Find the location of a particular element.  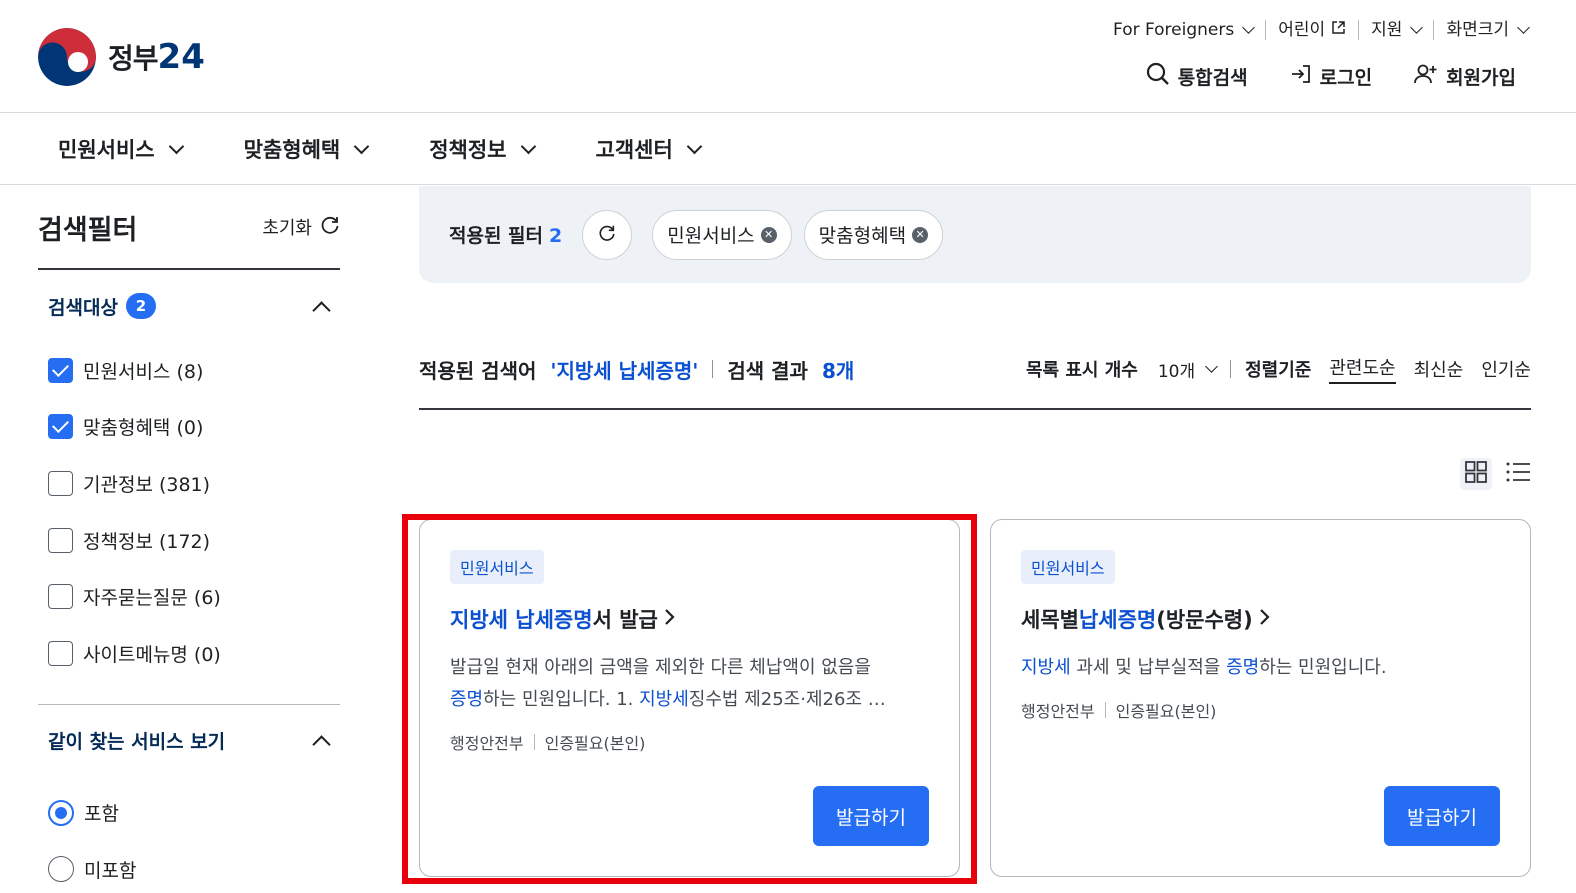

filter-chip-civil-service: 민원서비스 ✕ is located at coordinates (722, 234).